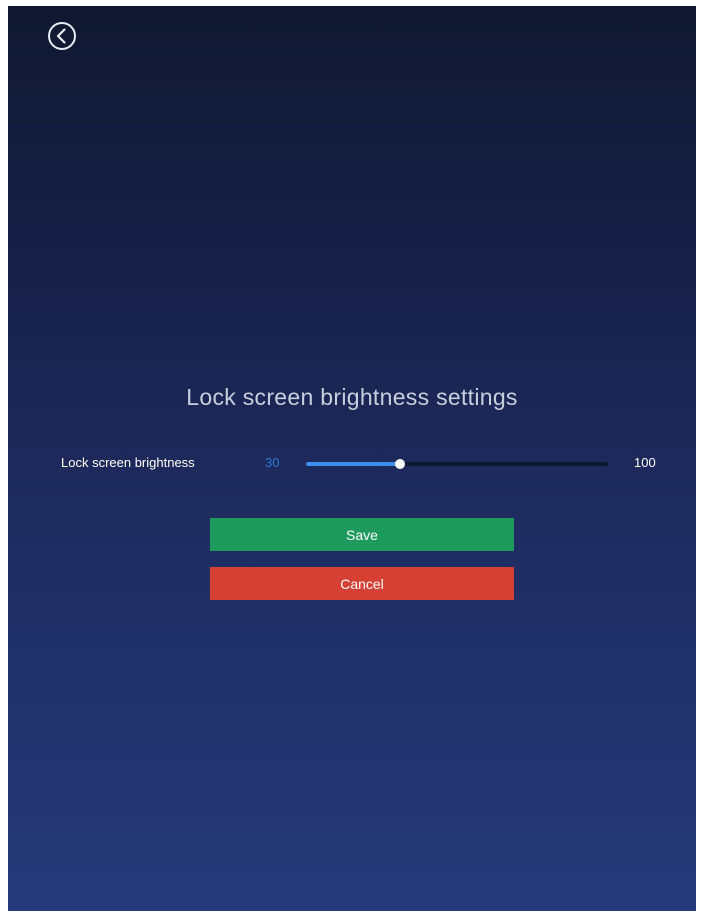 This screenshot has height=917, width=704. I want to click on brightness-slider-row: Lock screen brightness 30 100, so click(352, 464).